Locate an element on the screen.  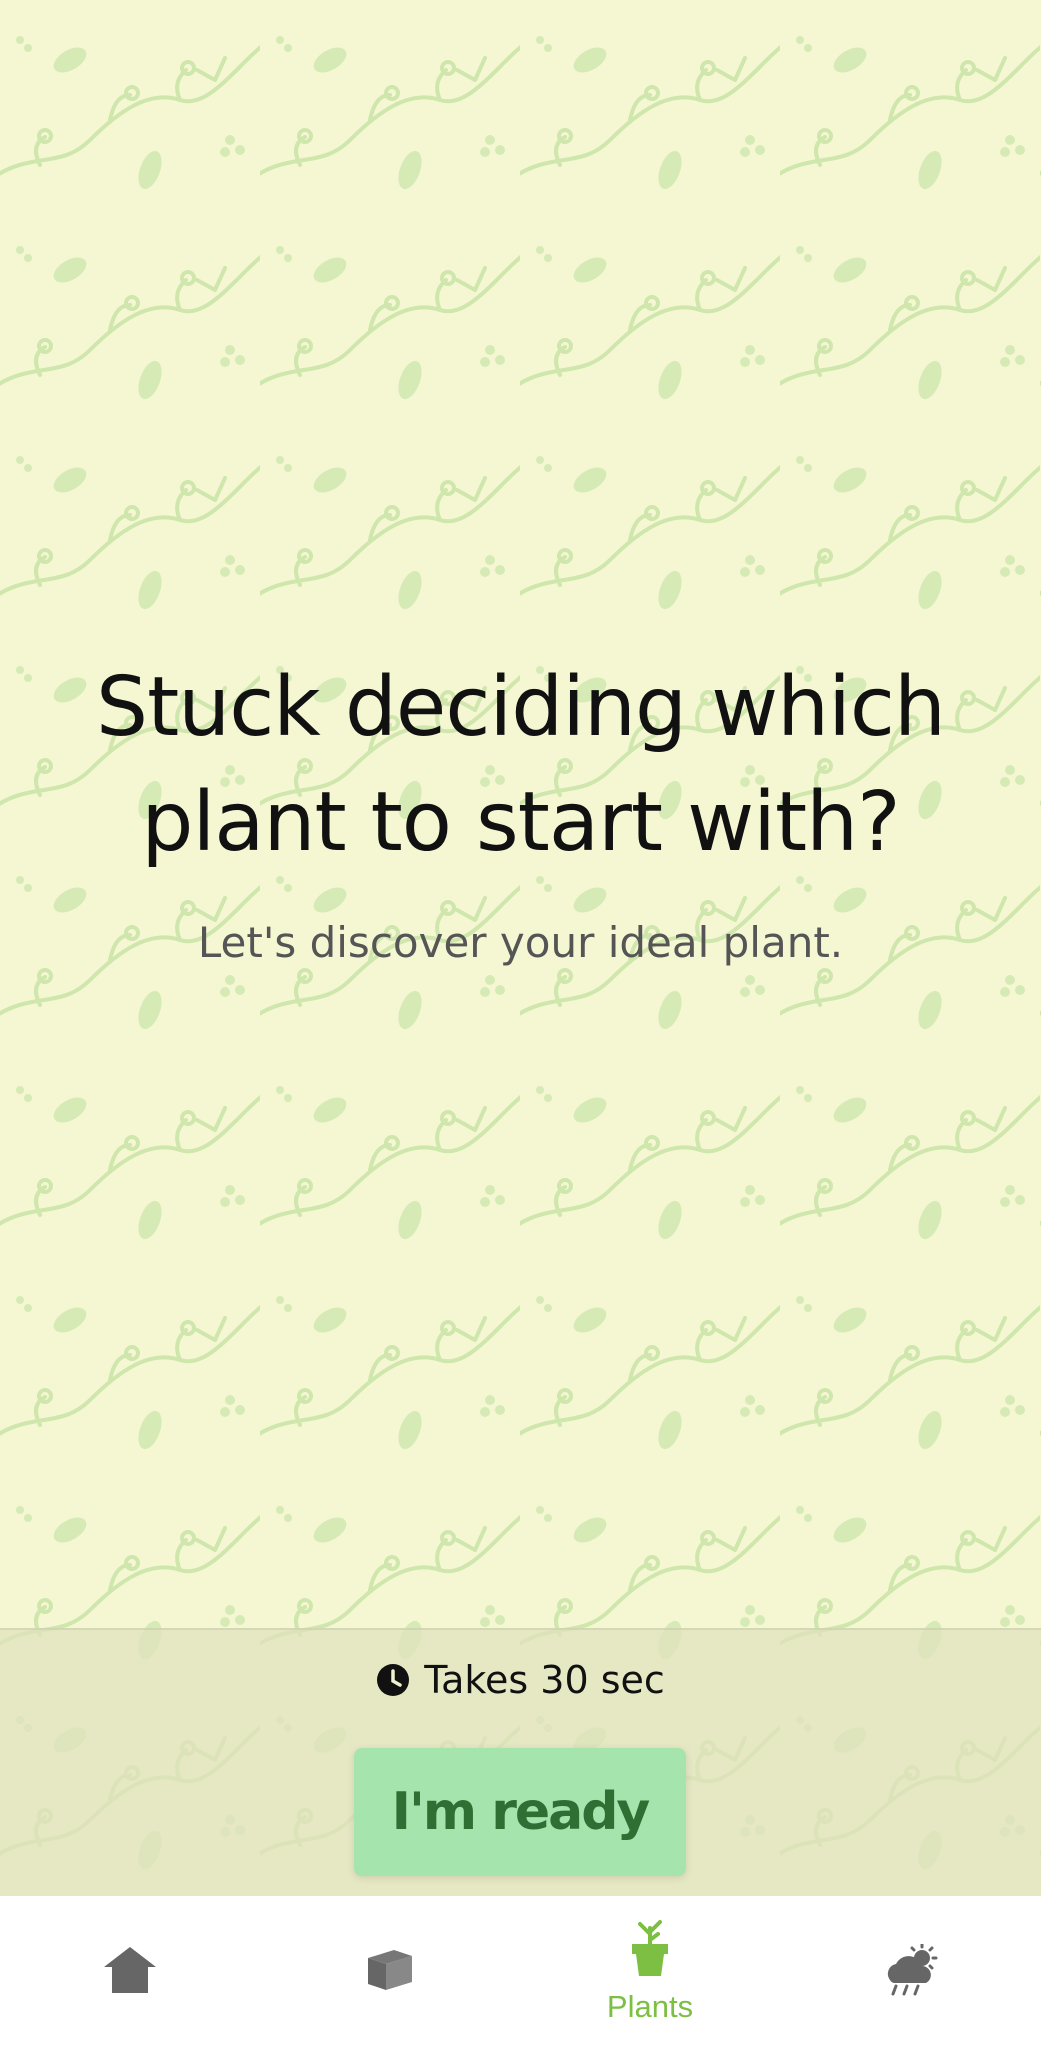
nav-label-plants: Plants is located at coordinates (650, 2006).